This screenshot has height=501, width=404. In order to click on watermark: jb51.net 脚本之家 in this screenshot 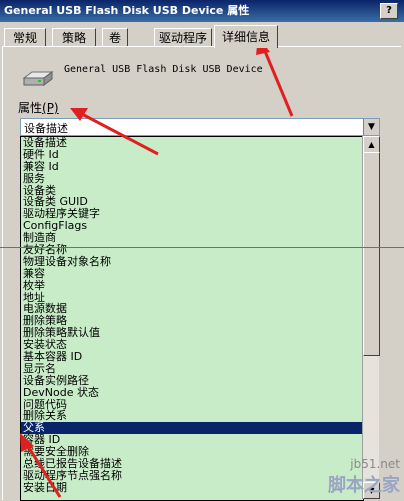, I will do `click(364, 477)`.